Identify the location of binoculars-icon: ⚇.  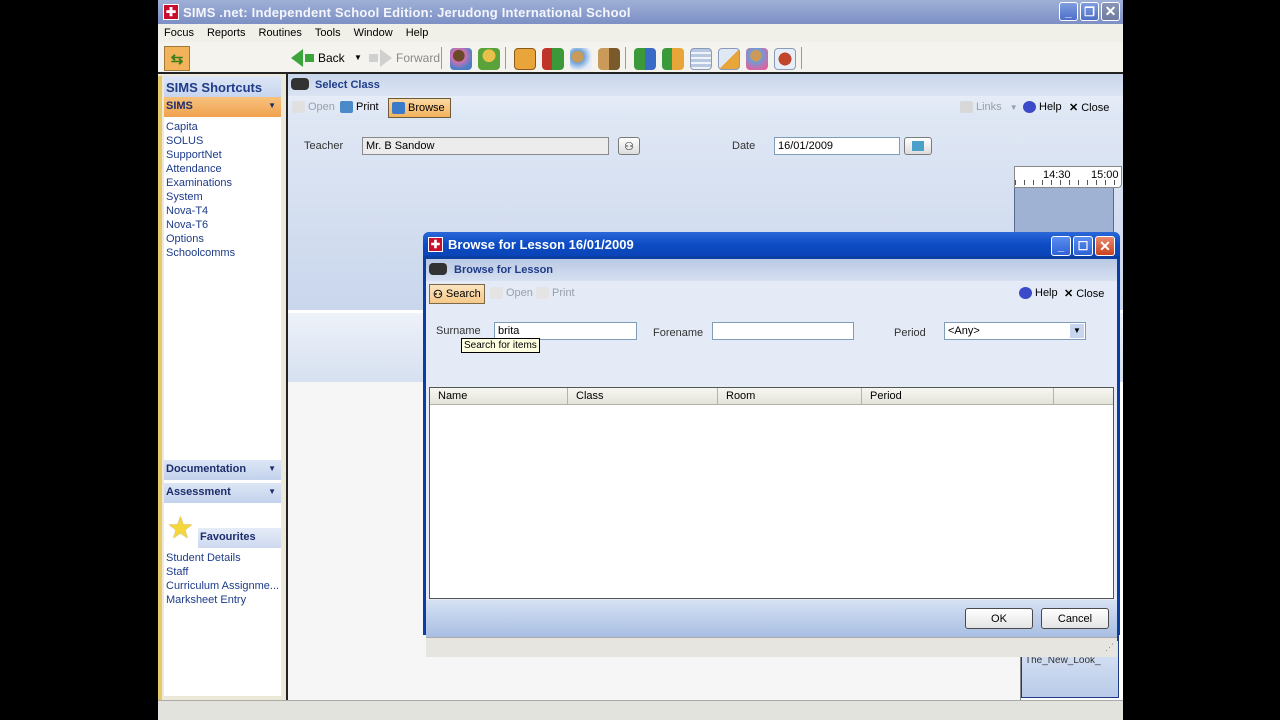
(629, 146).